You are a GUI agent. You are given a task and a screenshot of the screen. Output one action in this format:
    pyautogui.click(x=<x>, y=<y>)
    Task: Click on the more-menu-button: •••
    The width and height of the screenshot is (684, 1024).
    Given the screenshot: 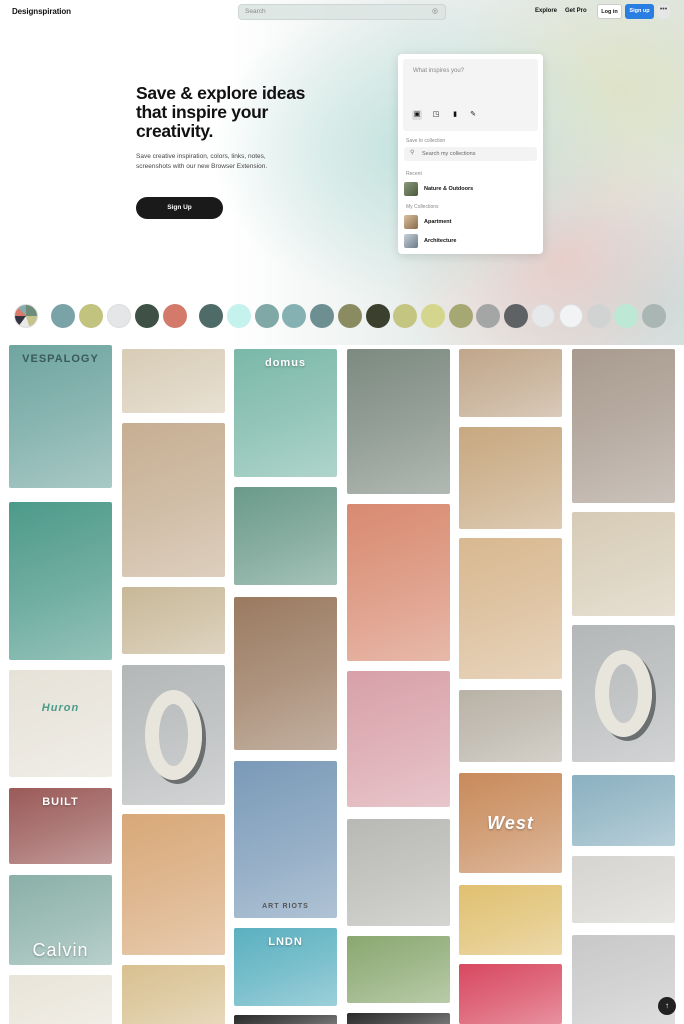 What is the action you would take?
    pyautogui.click(x=663, y=11)
    